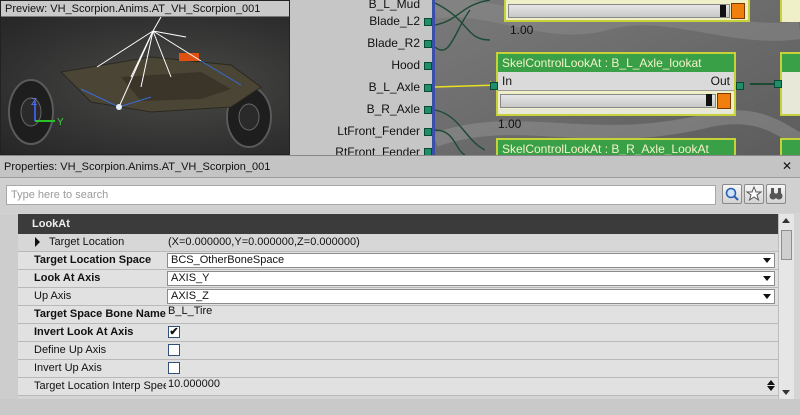  I want to click on node-weight-slider-top, so click(627, 11).